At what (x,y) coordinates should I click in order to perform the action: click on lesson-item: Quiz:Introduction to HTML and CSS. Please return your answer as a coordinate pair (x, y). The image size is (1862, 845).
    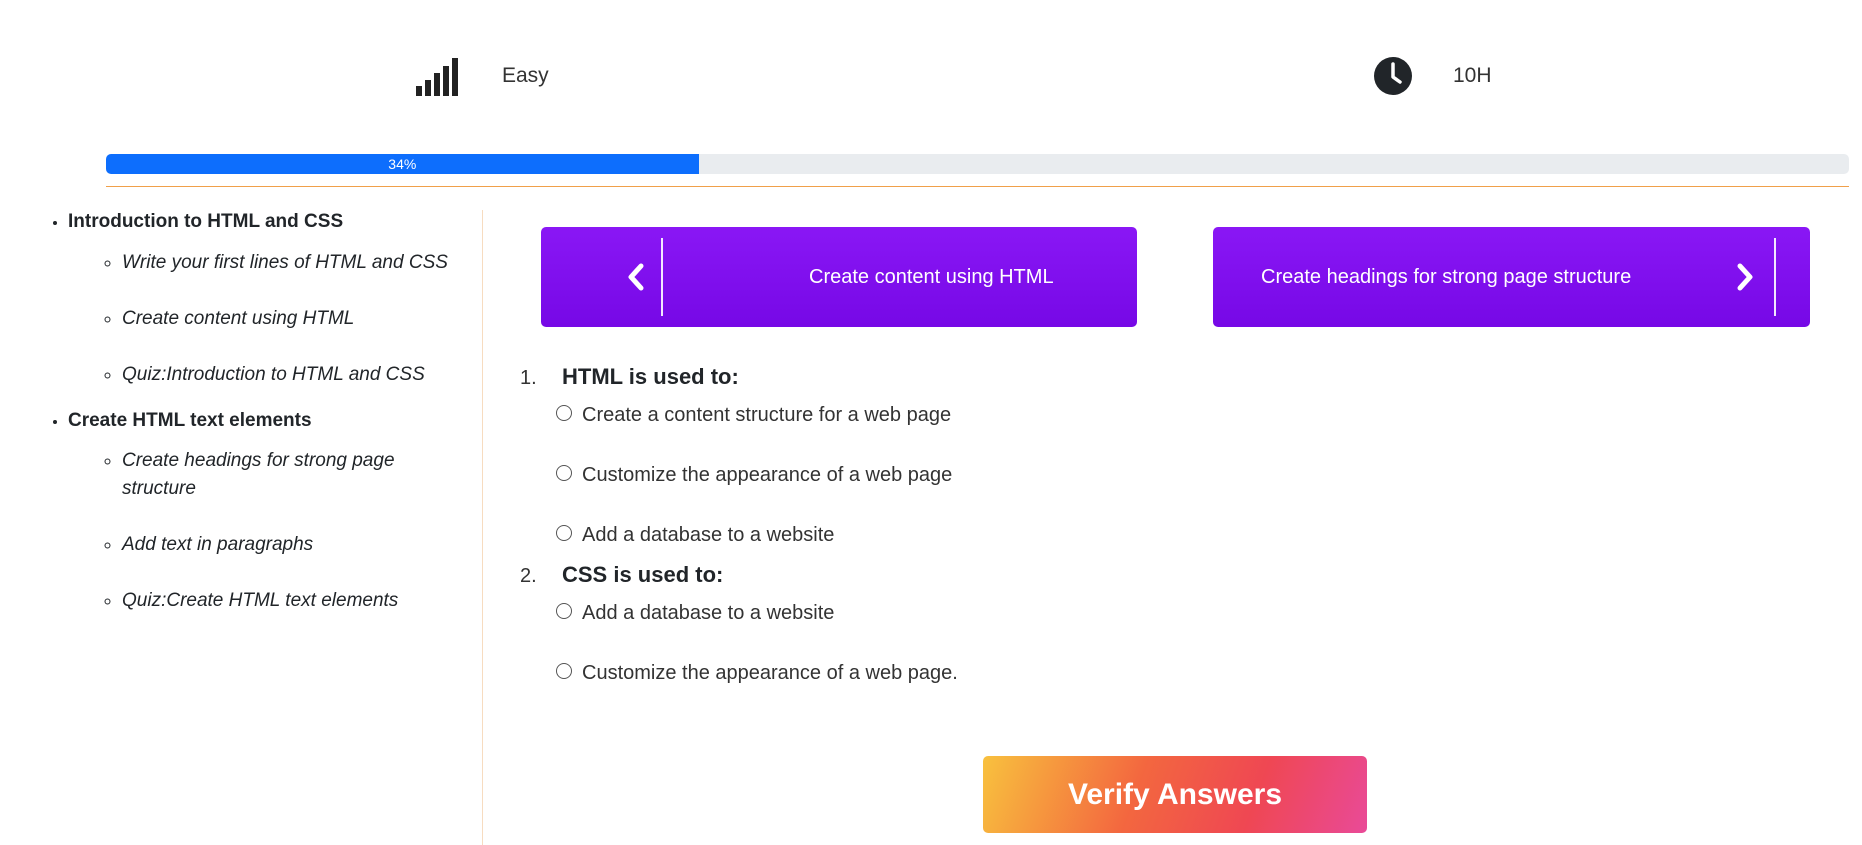
    Looking at the image, I should click on (302, 375).